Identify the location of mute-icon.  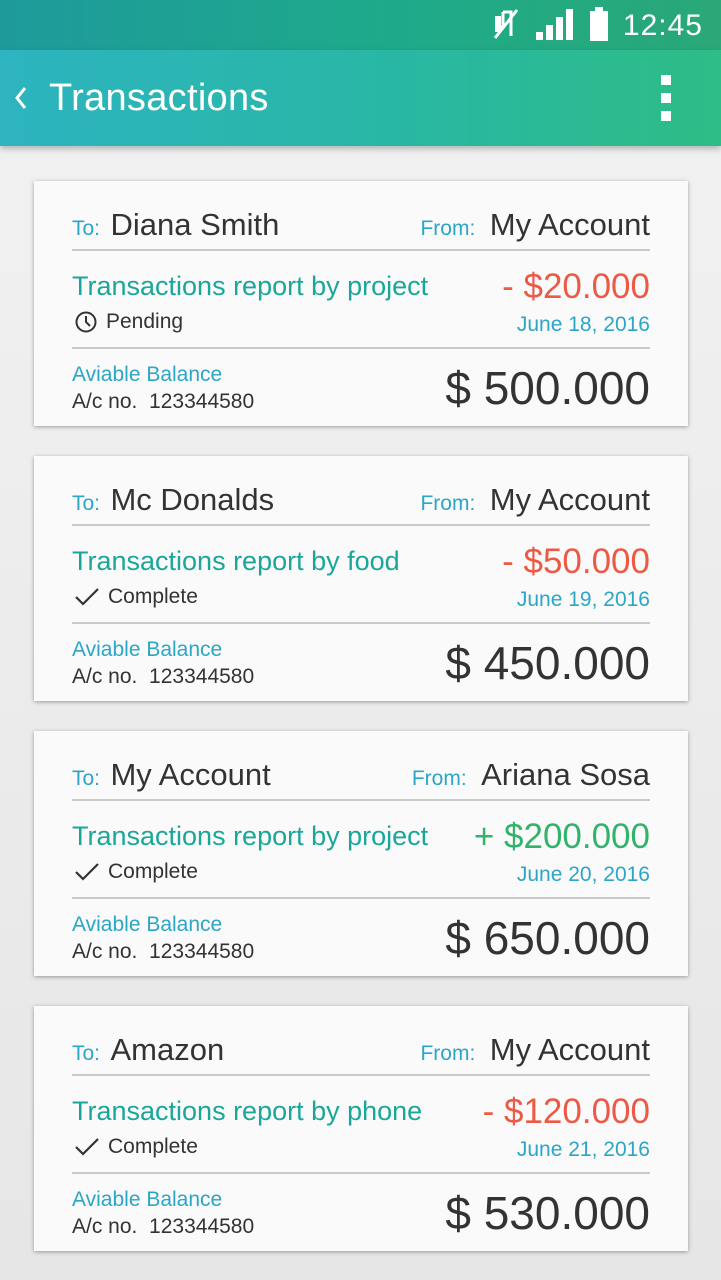
(506, 26).